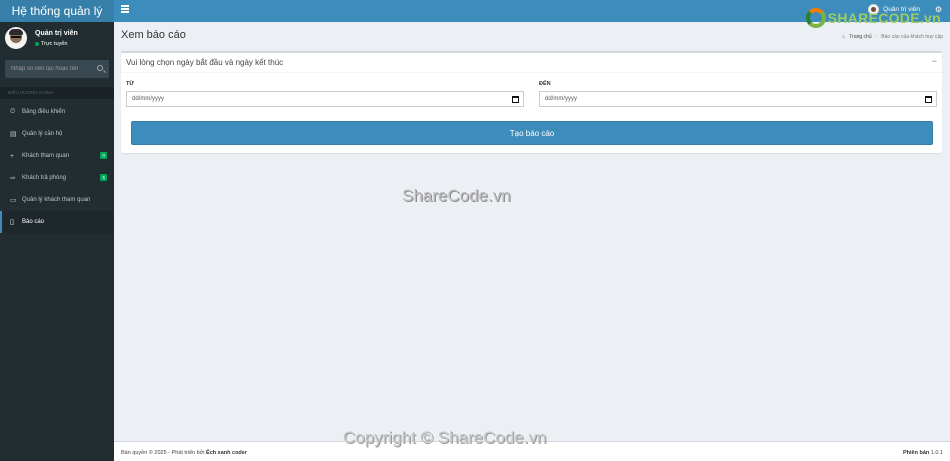 The width and height of the screenshot is (950, 461). What do you see at coordinates (44, 178) in the screenshot?
I see `sidebar-item-label: Khách trả phòng` at bounding box center [44, 178].